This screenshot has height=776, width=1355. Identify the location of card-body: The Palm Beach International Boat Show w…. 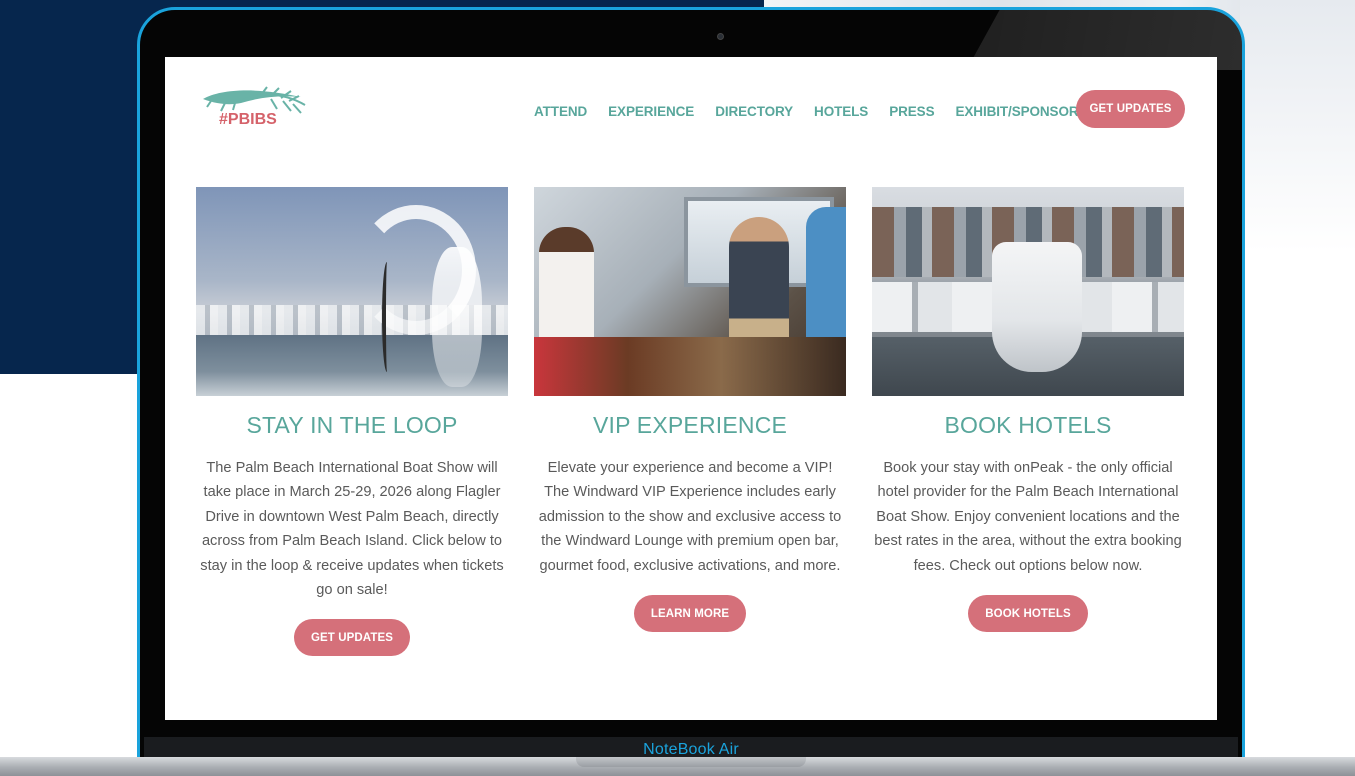
(352, 529).